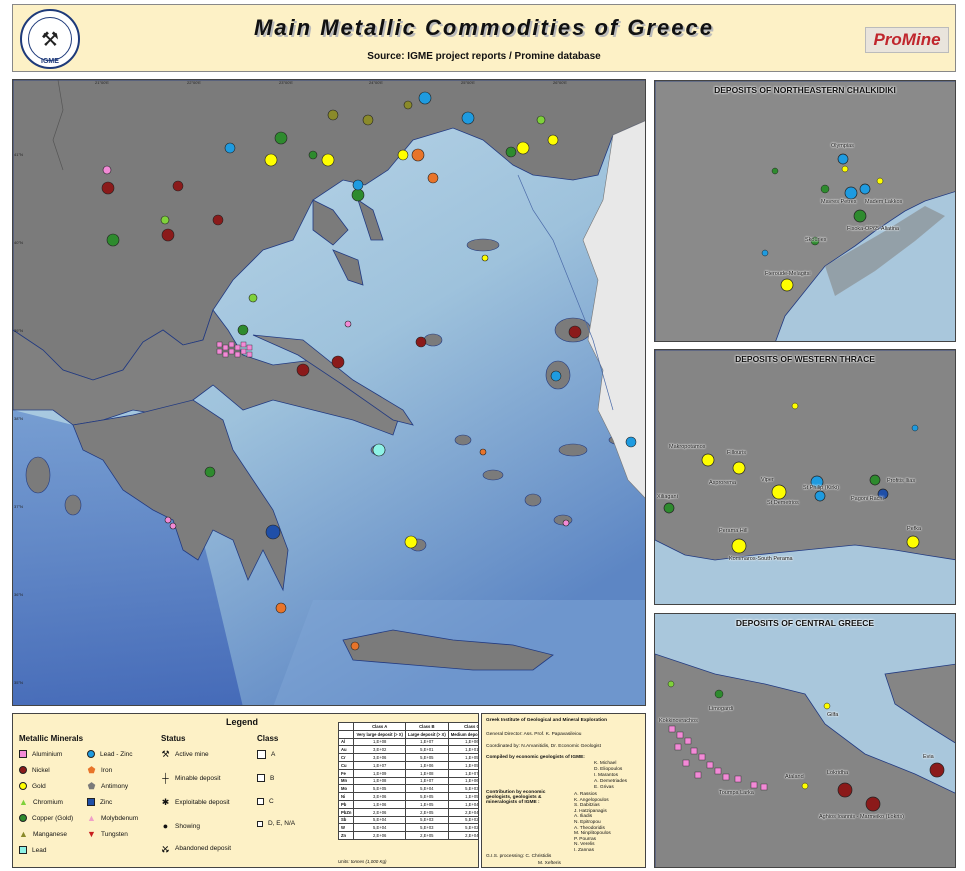  What do you see at coordinates (268, 738) in the screenshot?
I see `legend-class-heading: Class` at bounding box center [268, 738].